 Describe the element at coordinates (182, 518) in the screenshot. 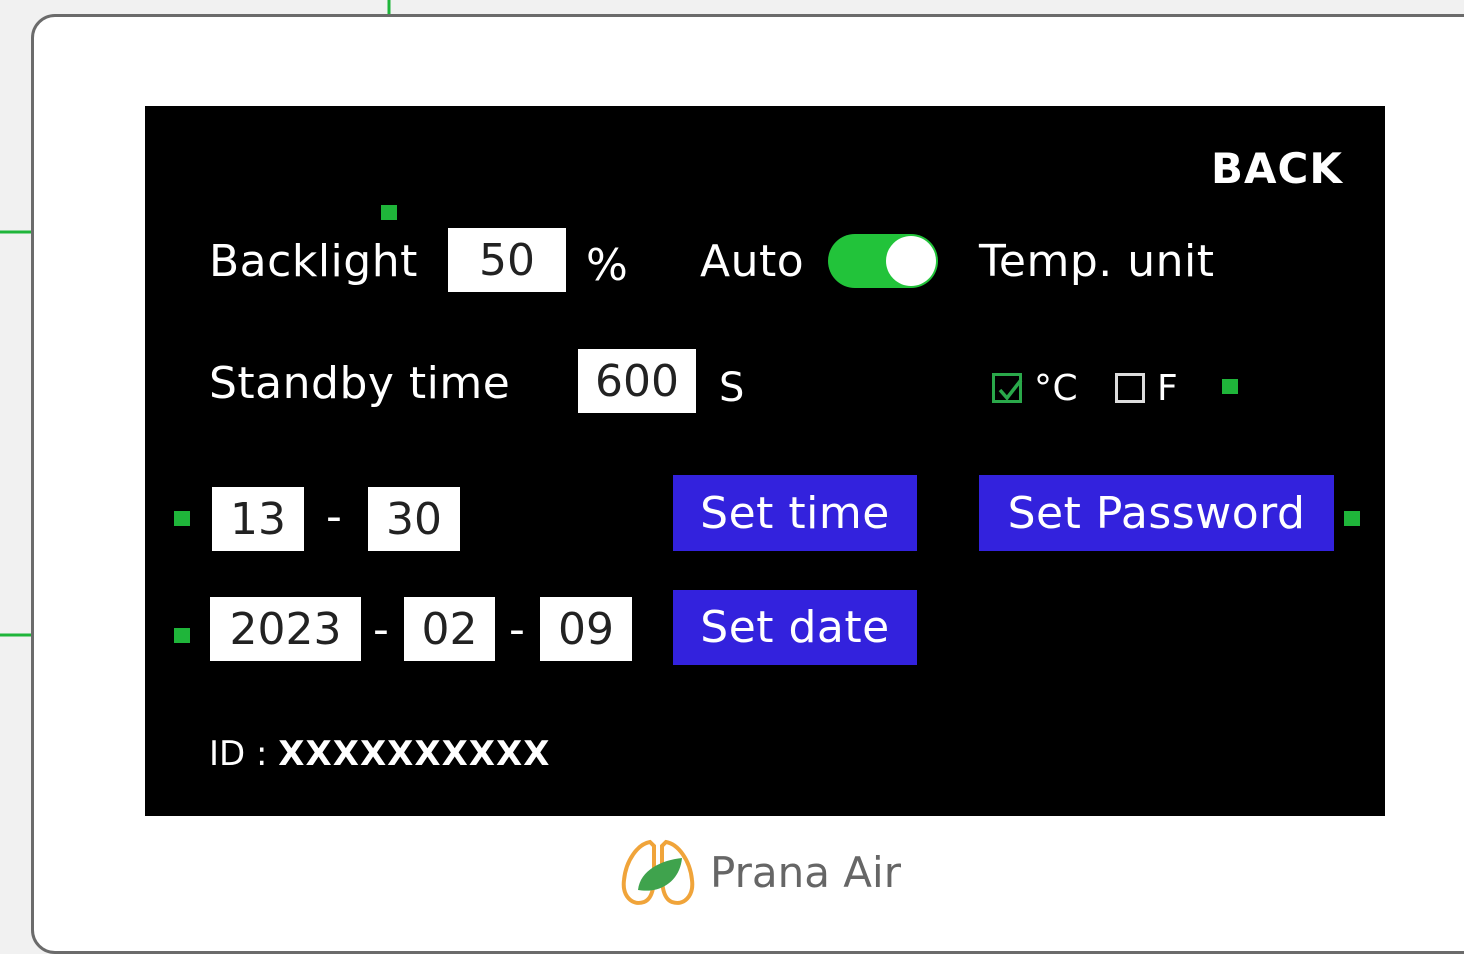

I see `marker-time` at that location.